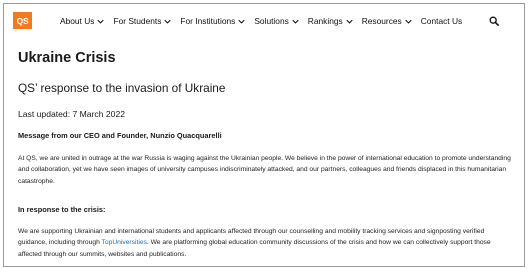  I want to click on nav-resources: Resources, so click(387, 21).